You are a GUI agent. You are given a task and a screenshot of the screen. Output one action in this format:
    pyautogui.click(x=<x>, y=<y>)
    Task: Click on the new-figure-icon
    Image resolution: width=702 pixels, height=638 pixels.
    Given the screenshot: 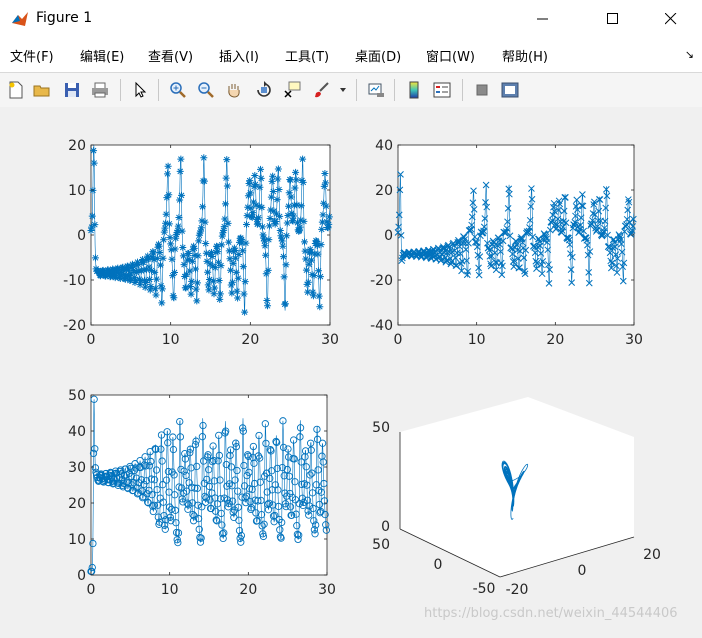 What is the action you would take?
    pyautogui.click(x=16, y=90)
    